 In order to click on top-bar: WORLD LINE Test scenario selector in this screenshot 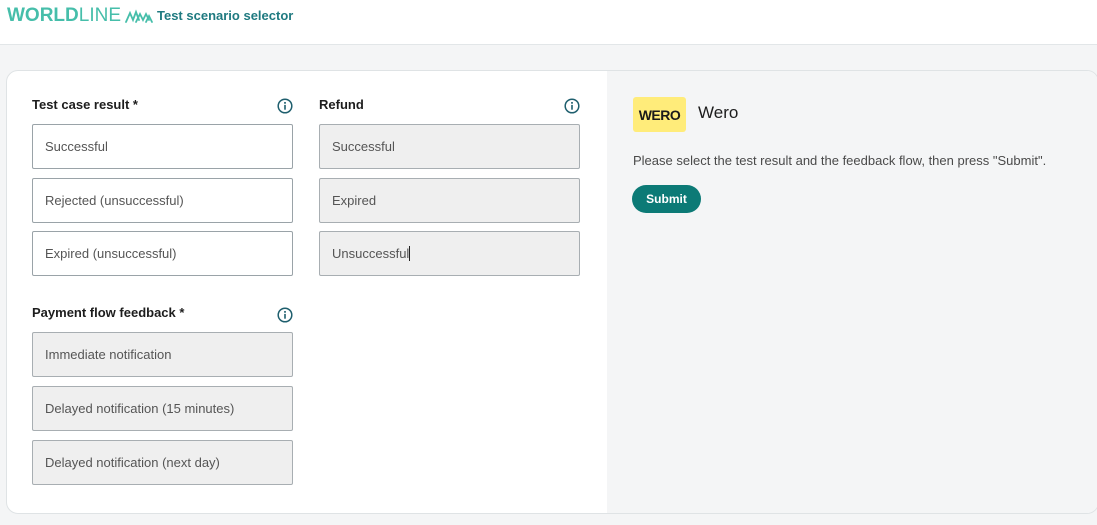, I will do `click(548, 22)`.